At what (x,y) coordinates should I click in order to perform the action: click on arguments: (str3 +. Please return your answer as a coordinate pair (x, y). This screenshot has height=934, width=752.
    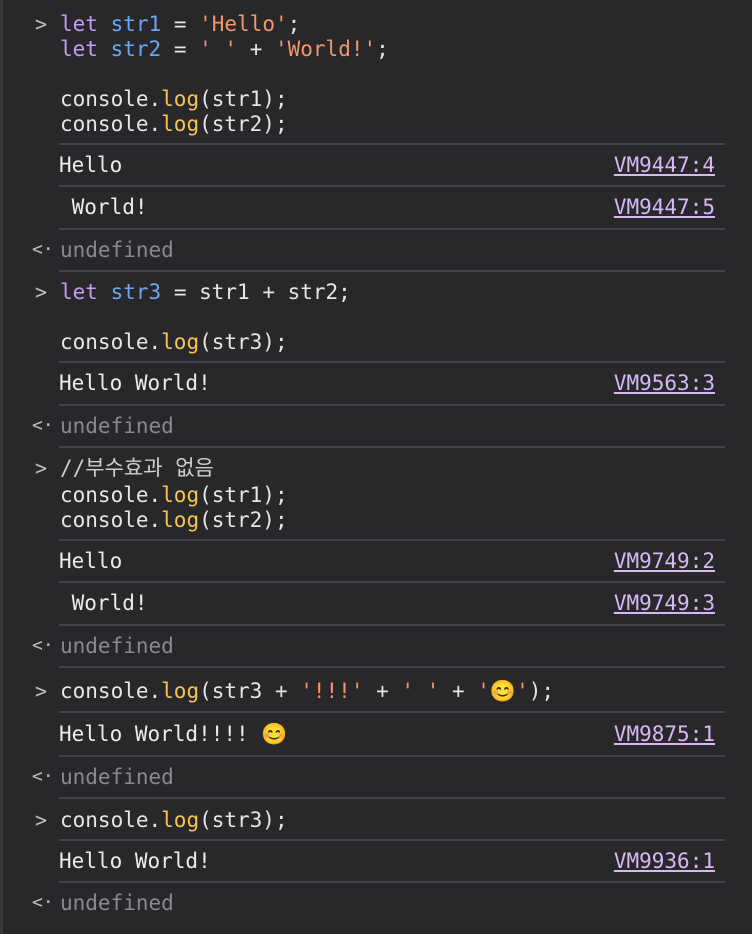
    Looking at the image, I should click on (250, 691).